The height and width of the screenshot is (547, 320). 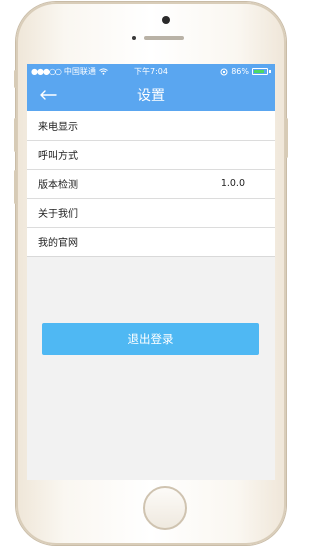 I want to click on mute-switch, so click(x=15, y=79).